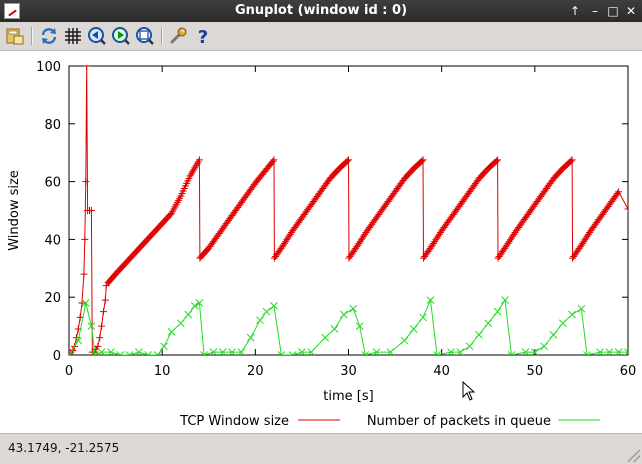 The image size is (642, 464). Describe the element at coordinates (52, 240) in the screenshot. I see `y-tick-label: 40` at that location.